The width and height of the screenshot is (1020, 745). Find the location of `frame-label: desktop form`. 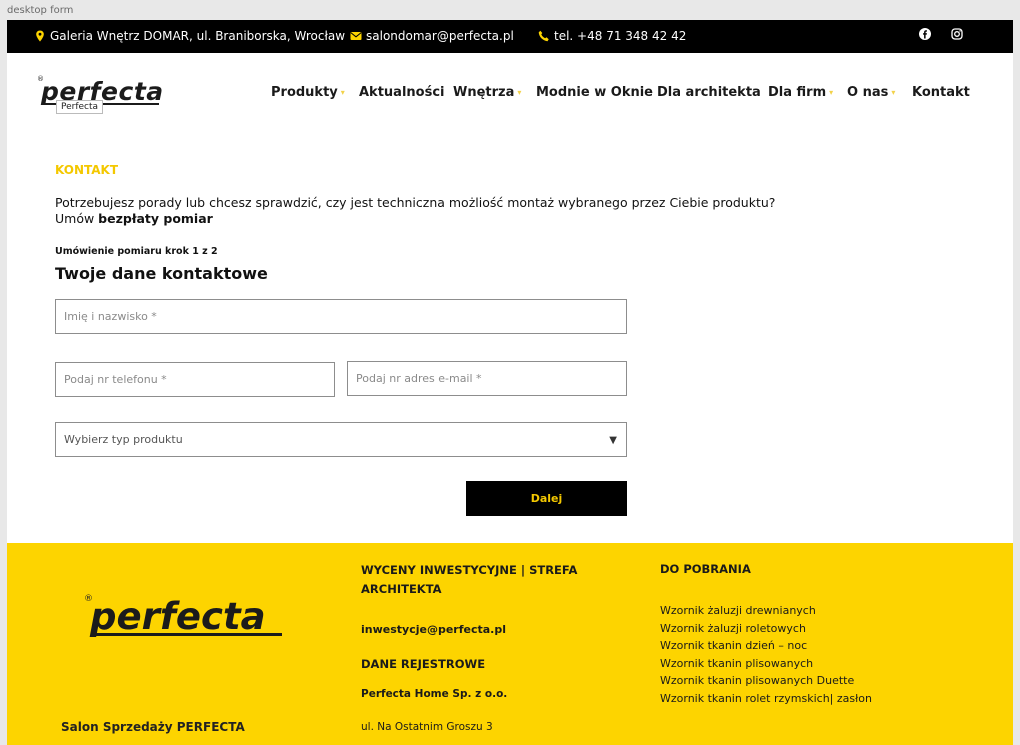

frame-label: desktop form is located at coordinates (40, 10).